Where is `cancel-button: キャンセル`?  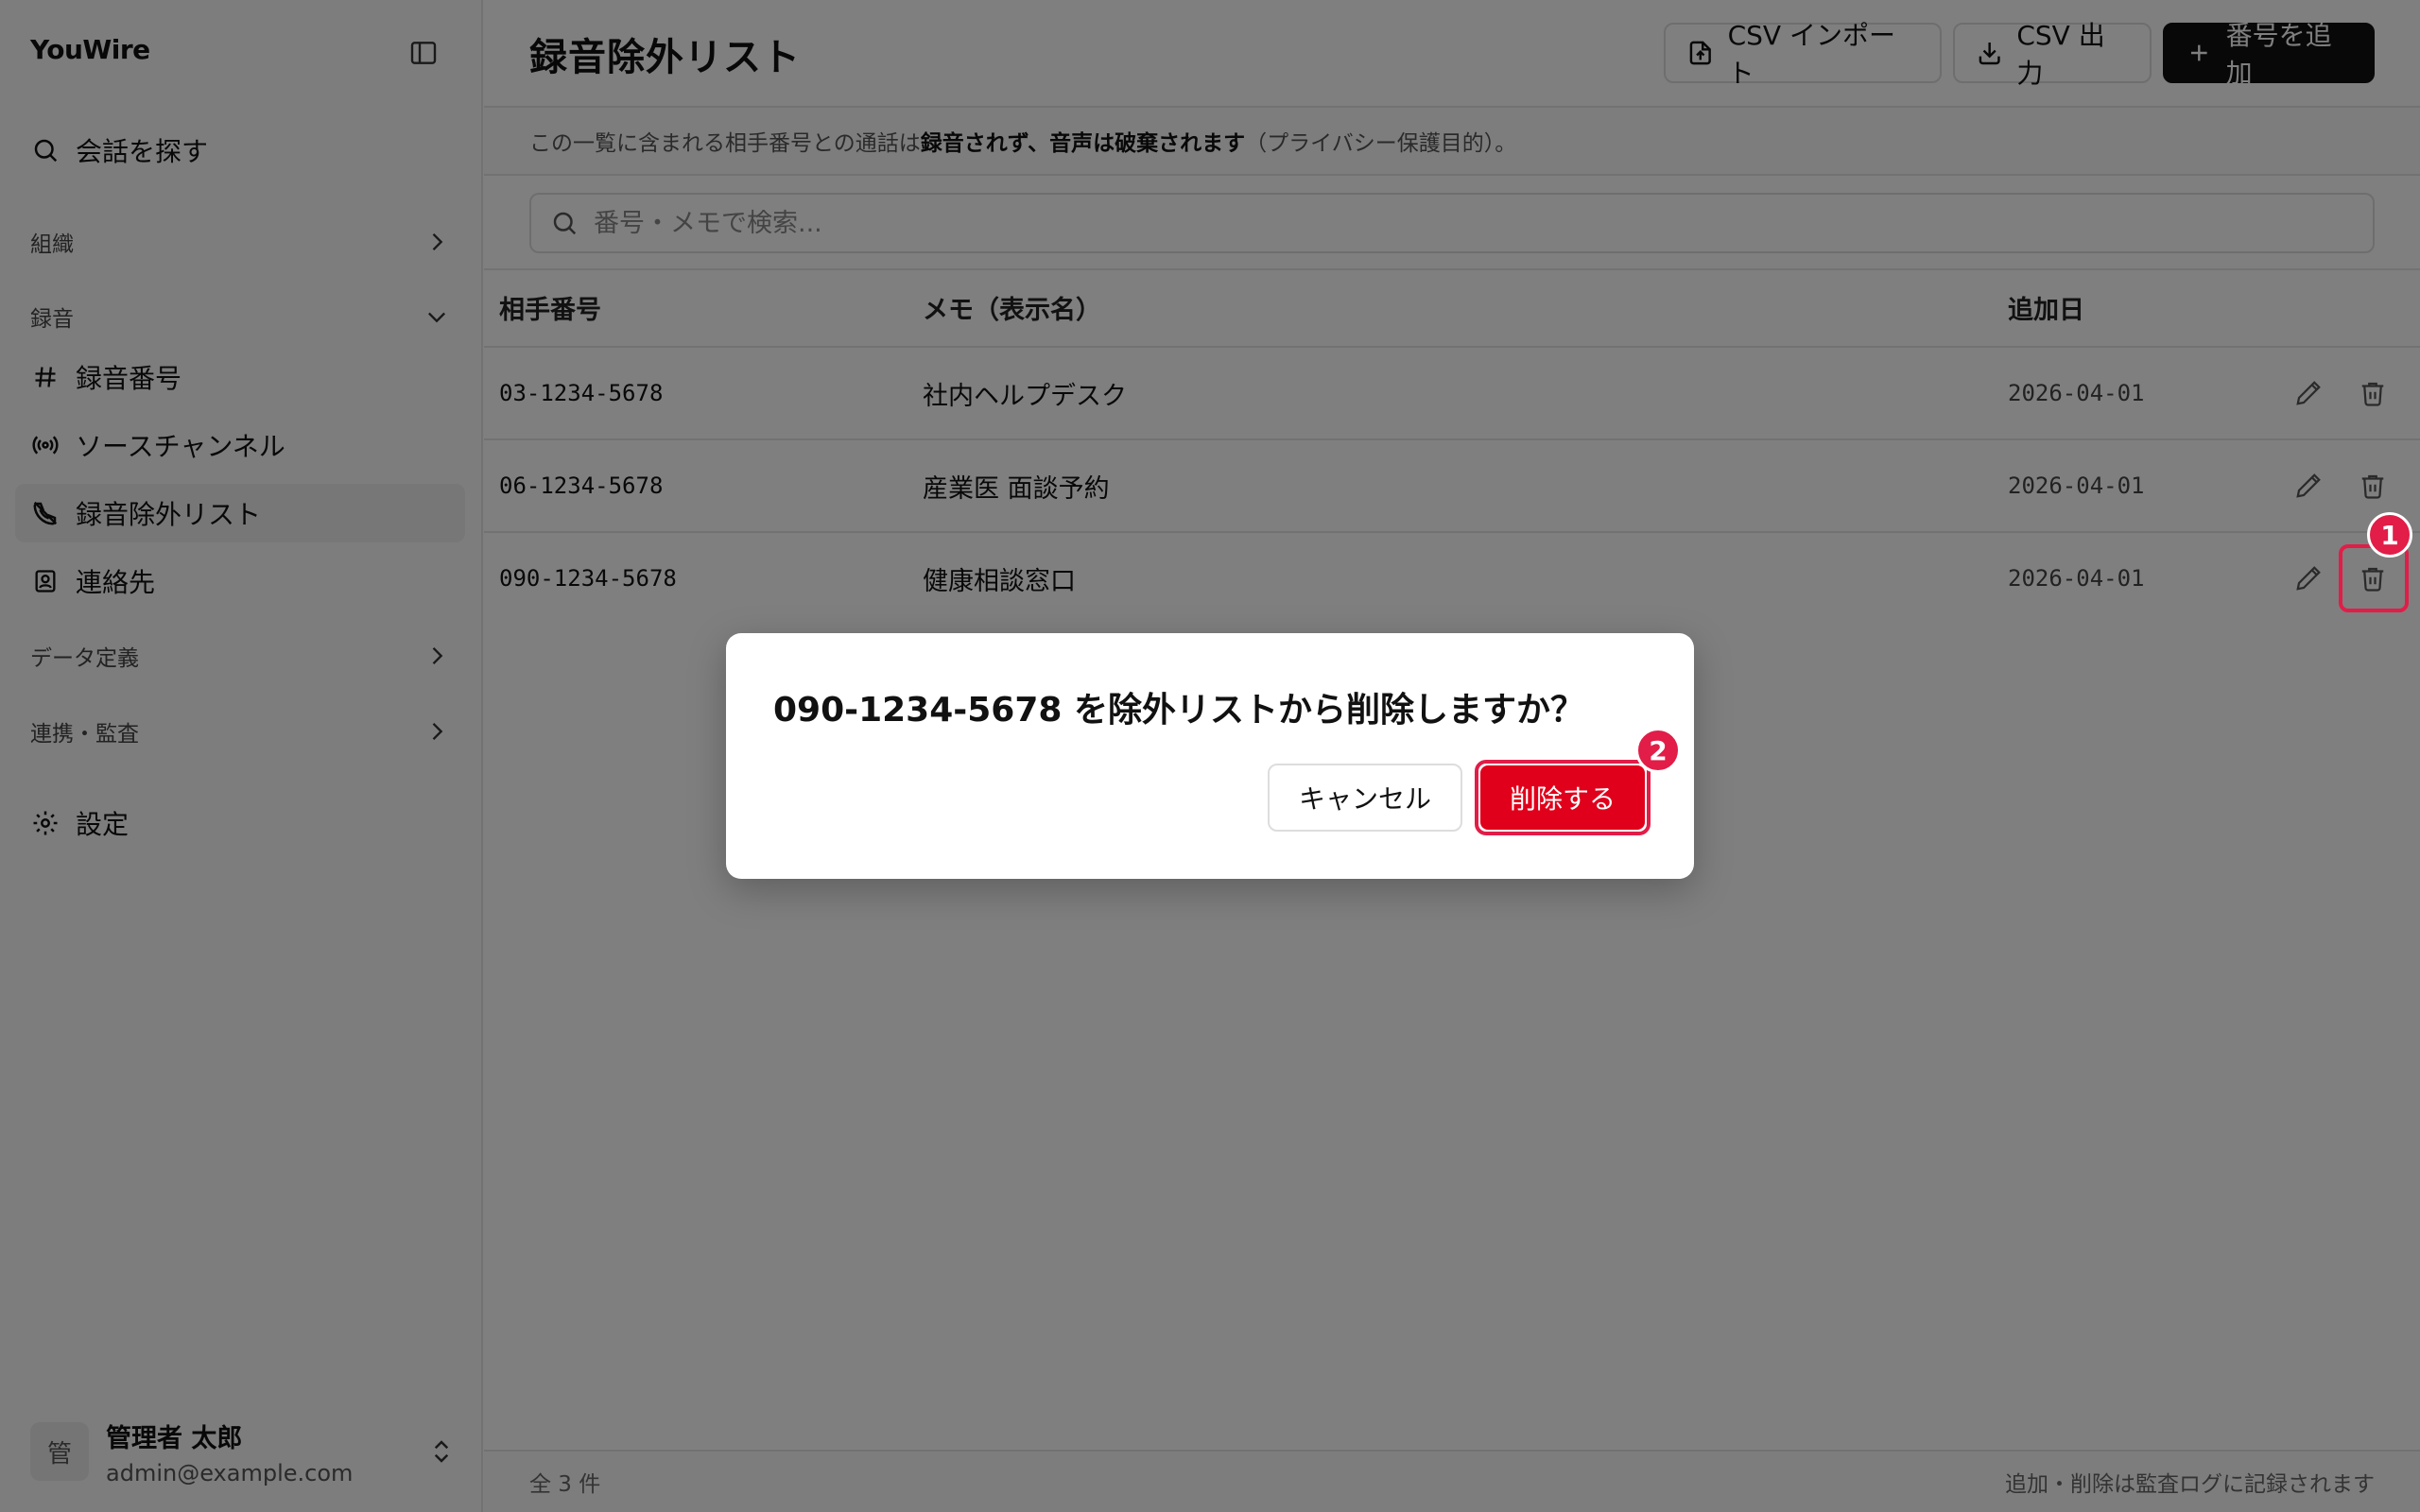 cancel-button: キャンセル is located at coordinates (1365, 798).